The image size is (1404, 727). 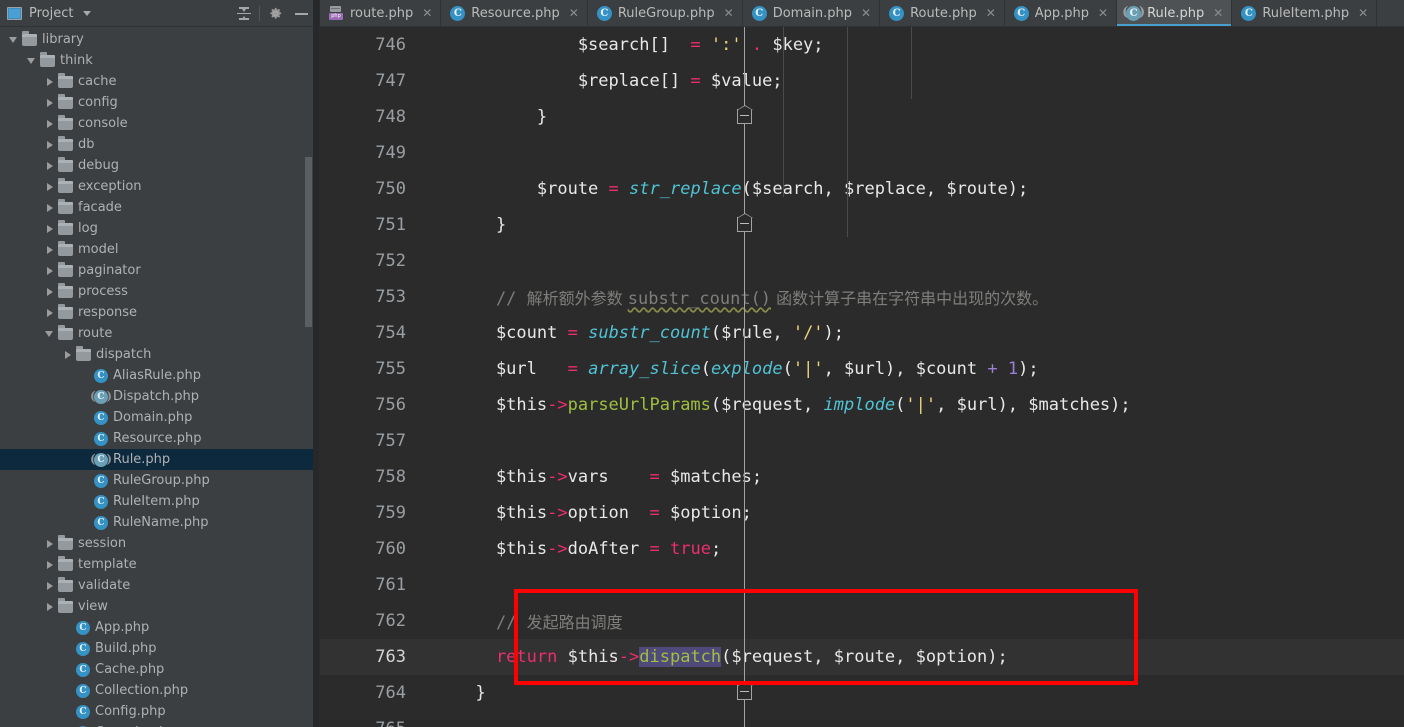 I want to click on tree-file-row: C Collection.php, so click(x=160, y=690).